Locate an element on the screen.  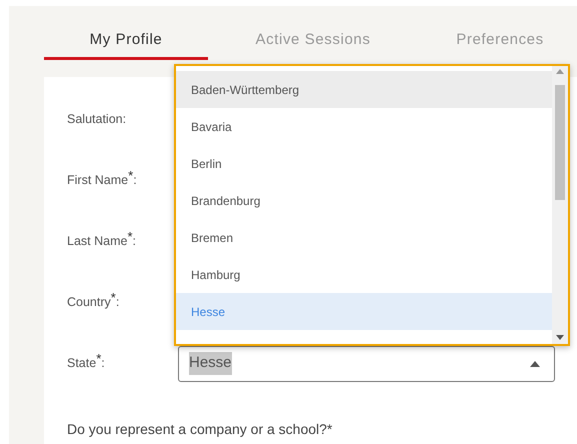
dropdown-option: Berlin is located at coordinates (364, 163).